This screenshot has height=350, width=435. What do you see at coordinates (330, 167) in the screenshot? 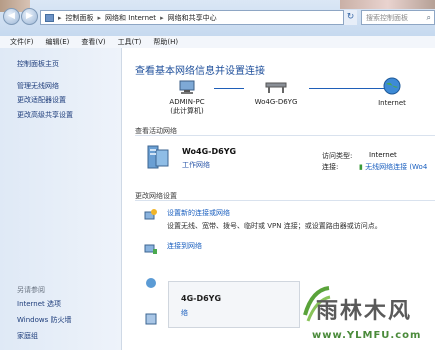
I see `connection-label: 连接:` at bounding box center [330, 167].